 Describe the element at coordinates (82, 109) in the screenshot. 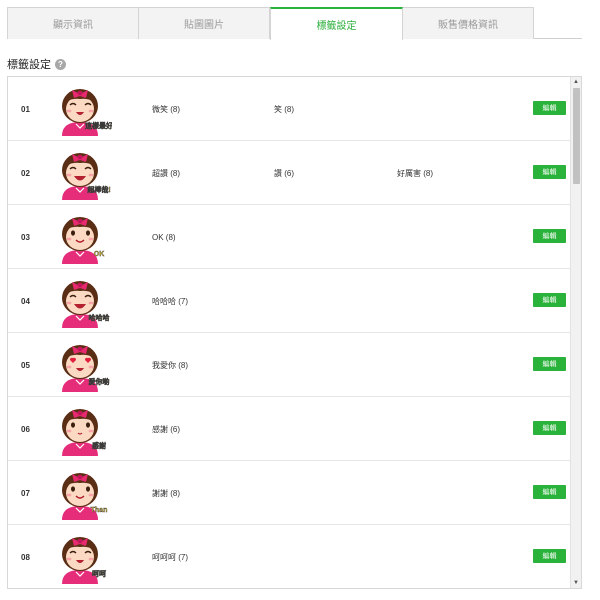

I see `sticker-image: 這樣最好` at that location.